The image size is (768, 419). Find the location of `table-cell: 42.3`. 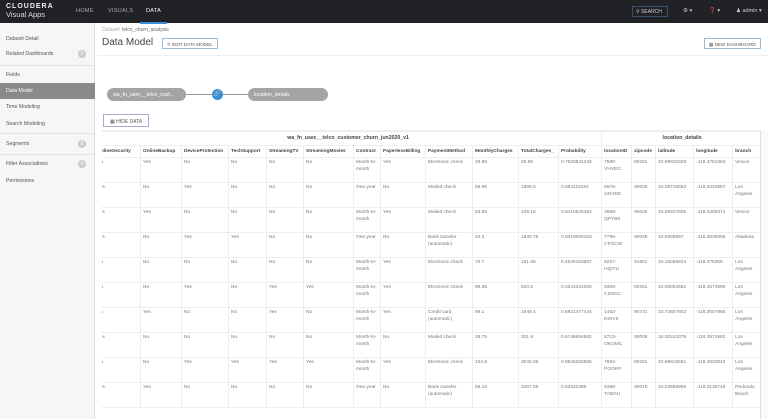

table-cell: 42.3 is located at coordinates (495, 245).